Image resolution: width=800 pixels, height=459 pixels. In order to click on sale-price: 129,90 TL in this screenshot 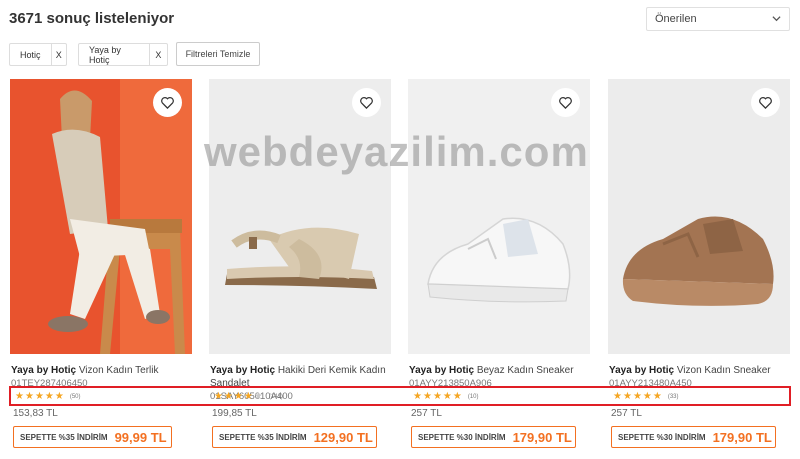, I will do `click(343, 437)`.